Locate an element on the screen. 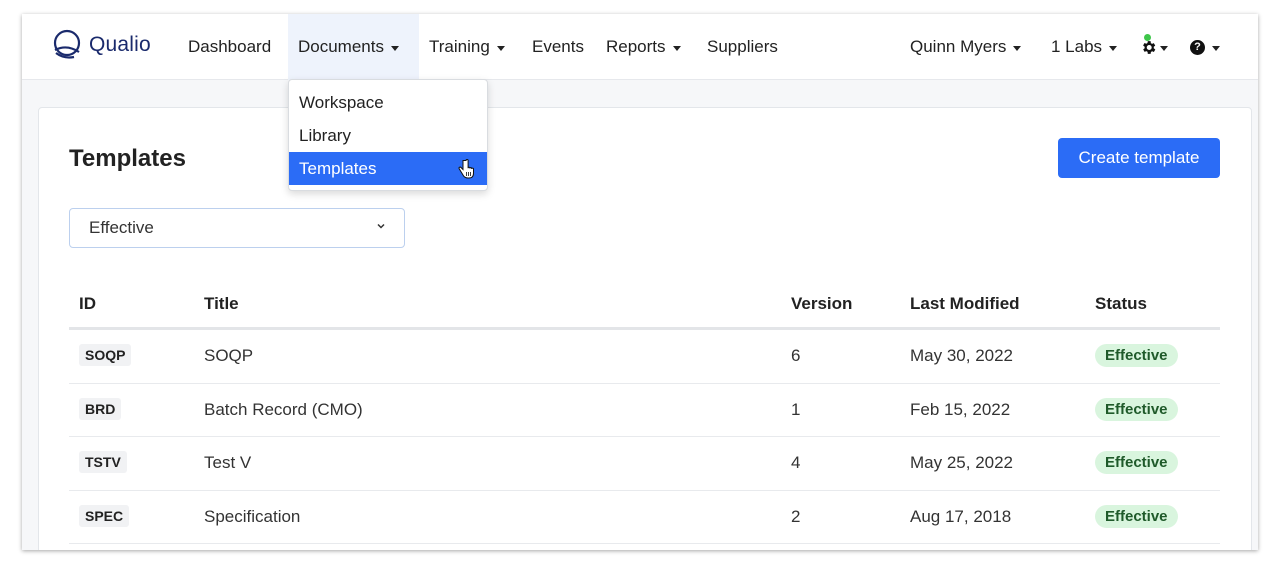 The image size is (1288, 574). nav-documents: Documents is located at coordinates (353, 47).